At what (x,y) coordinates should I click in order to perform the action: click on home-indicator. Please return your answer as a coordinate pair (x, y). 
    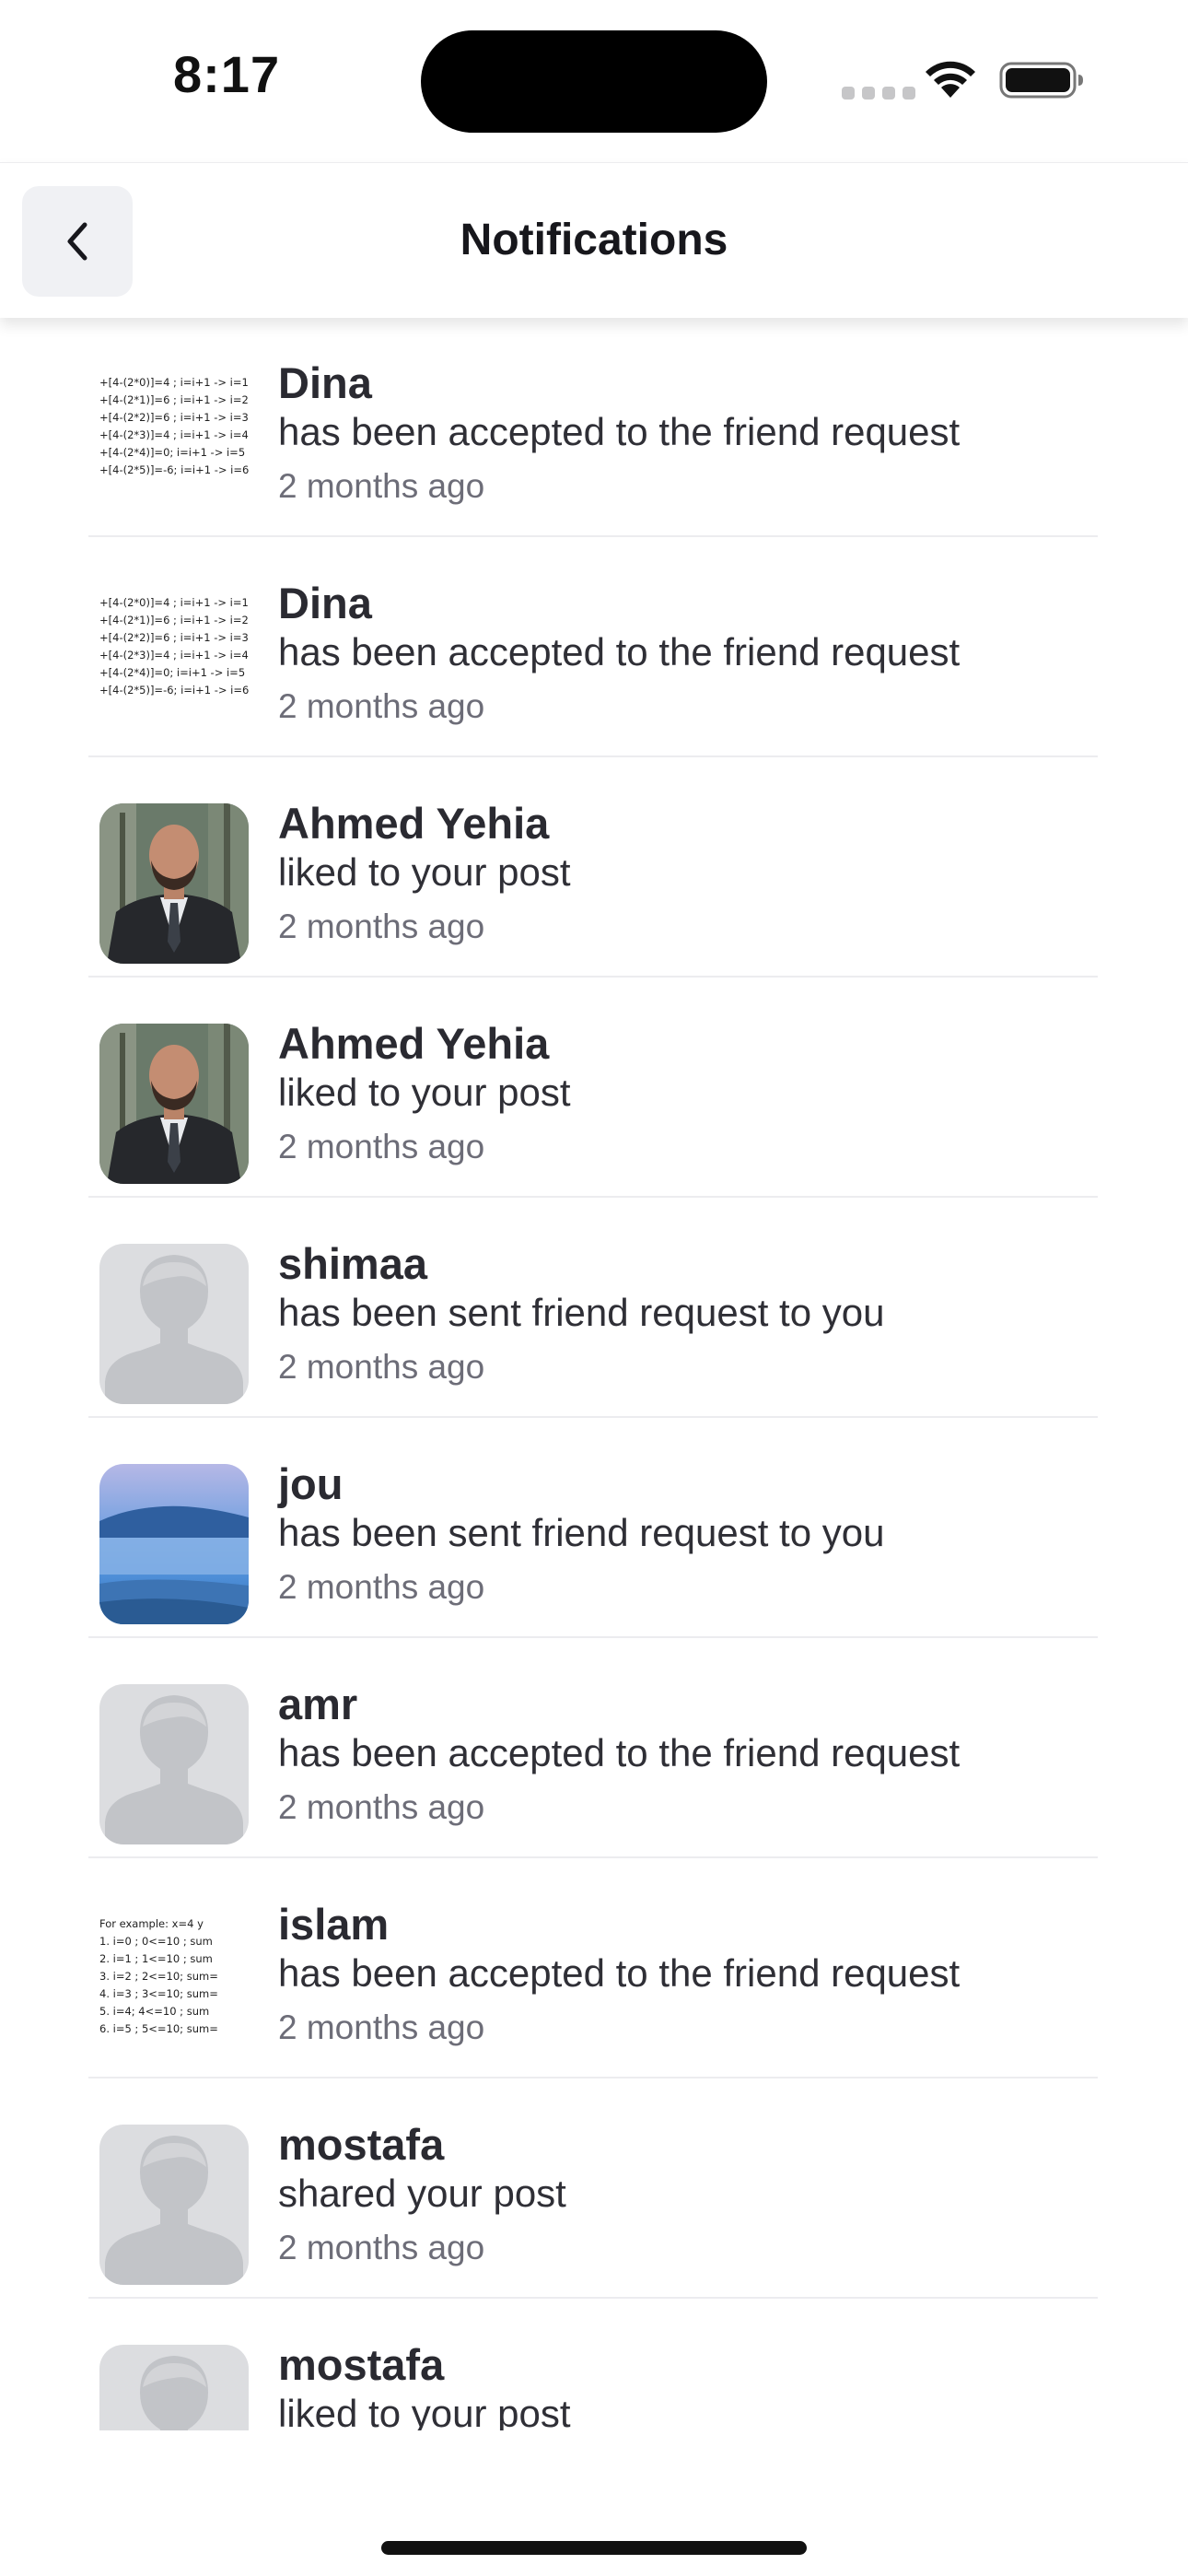
    Looking at the image, I should click on (594, 2548).